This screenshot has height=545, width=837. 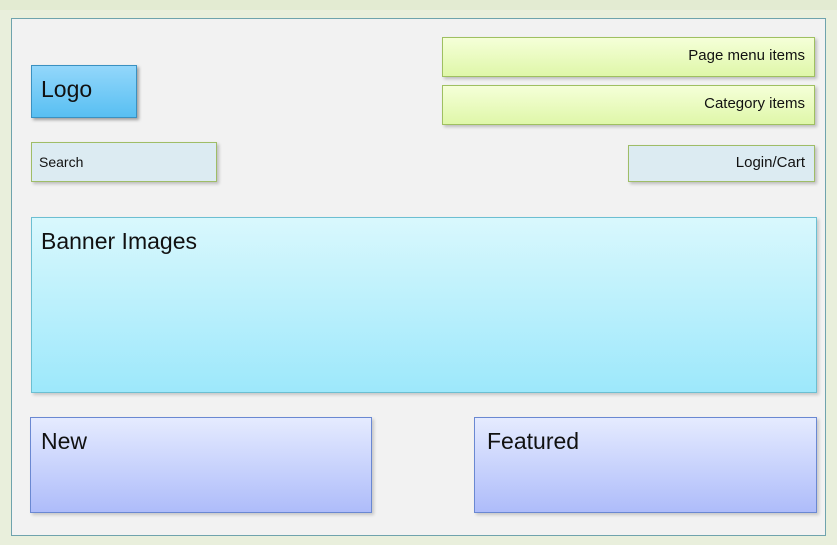 What do you see at coordinates (418, 5) in the screenshot?
I see `top-strip` at bounding box center [418, 5].